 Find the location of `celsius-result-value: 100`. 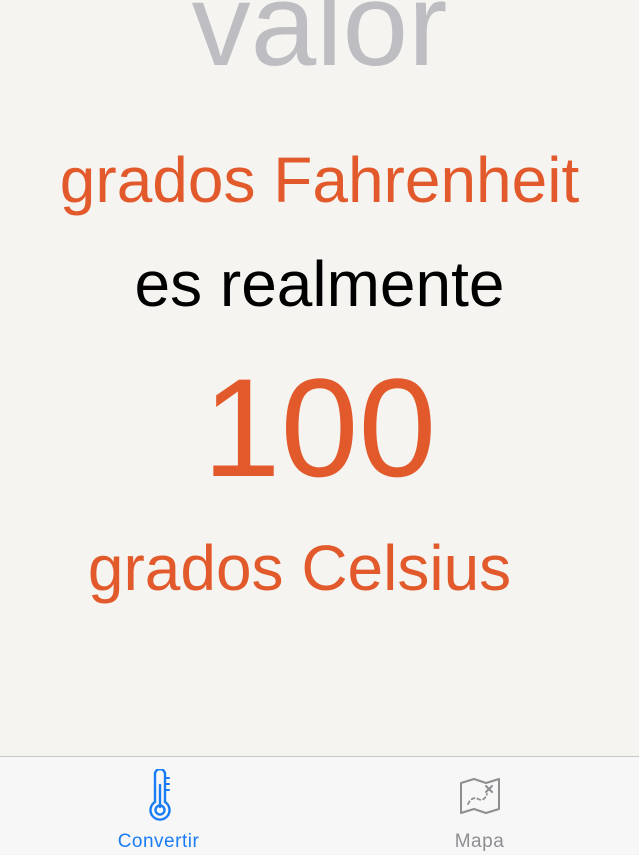

celsius-result-value: 100 is located at coordinates (319, 427).